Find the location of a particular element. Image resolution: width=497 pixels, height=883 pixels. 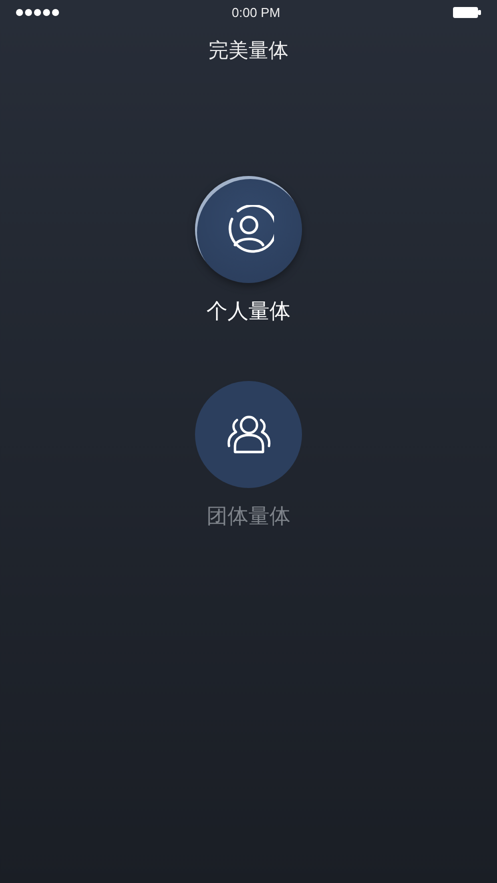

signal-icon is located at coordinates (37, 12).